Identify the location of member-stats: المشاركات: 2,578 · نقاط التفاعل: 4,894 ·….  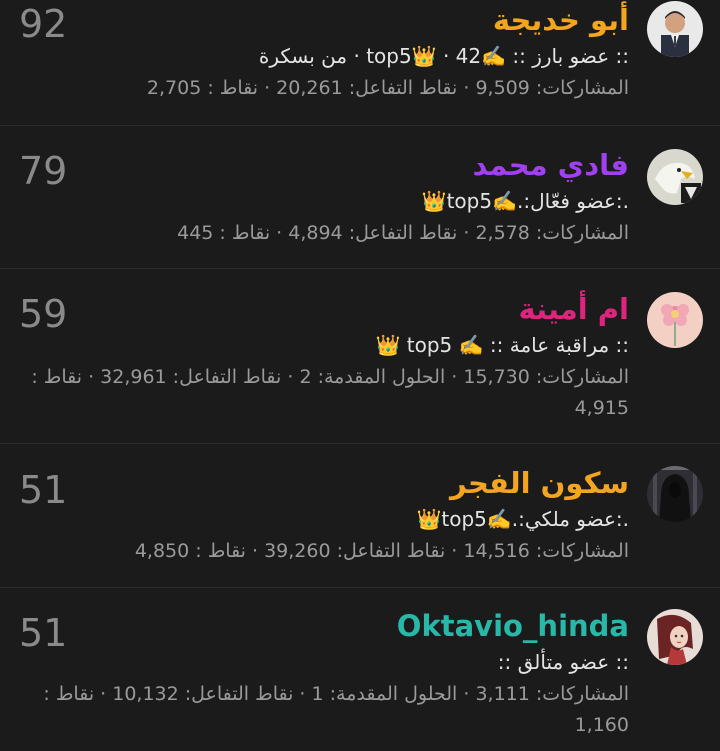
(403, 233).